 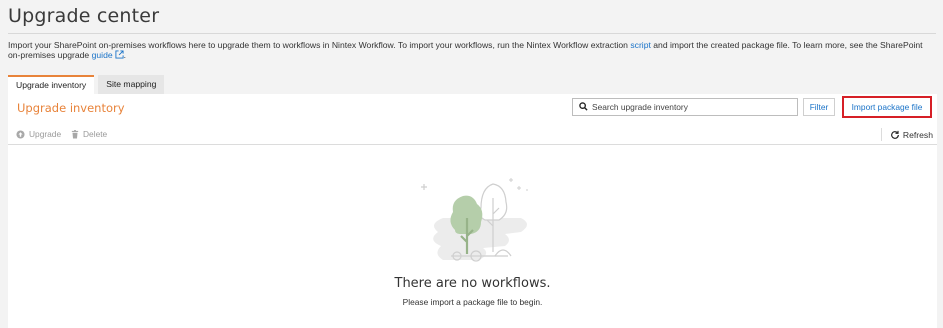 I want to click on title-divider, so click(x=472, y=33).